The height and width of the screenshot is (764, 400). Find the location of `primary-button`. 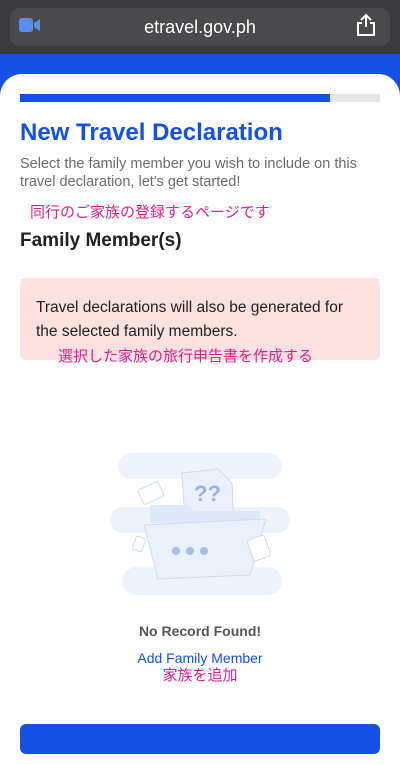

primary-button is located at coordinates (200, 739).